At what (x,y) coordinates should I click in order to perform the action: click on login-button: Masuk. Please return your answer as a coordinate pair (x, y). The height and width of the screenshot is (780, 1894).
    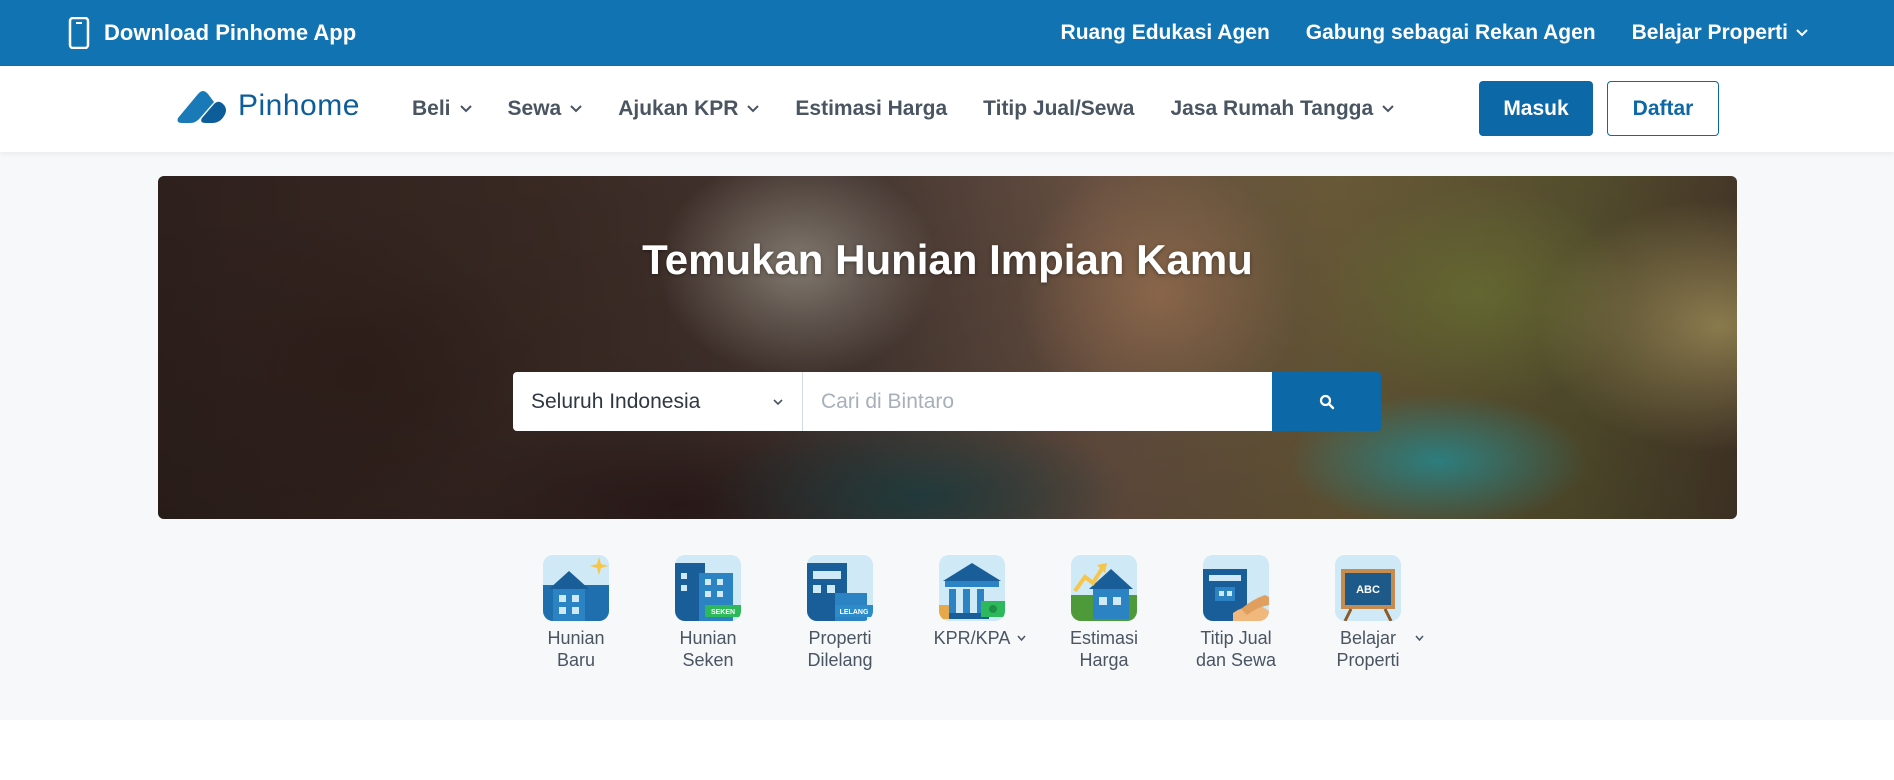
    Looking at the image, I should click on (1536, 108).